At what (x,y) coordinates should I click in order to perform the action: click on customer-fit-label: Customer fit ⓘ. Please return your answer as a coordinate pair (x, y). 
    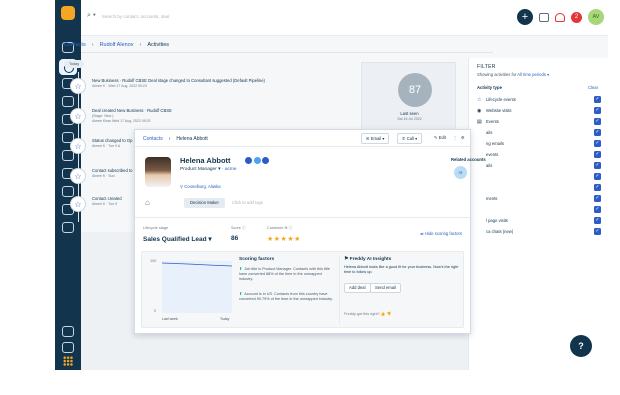
    Looking at the image, I should click on (280, 228).